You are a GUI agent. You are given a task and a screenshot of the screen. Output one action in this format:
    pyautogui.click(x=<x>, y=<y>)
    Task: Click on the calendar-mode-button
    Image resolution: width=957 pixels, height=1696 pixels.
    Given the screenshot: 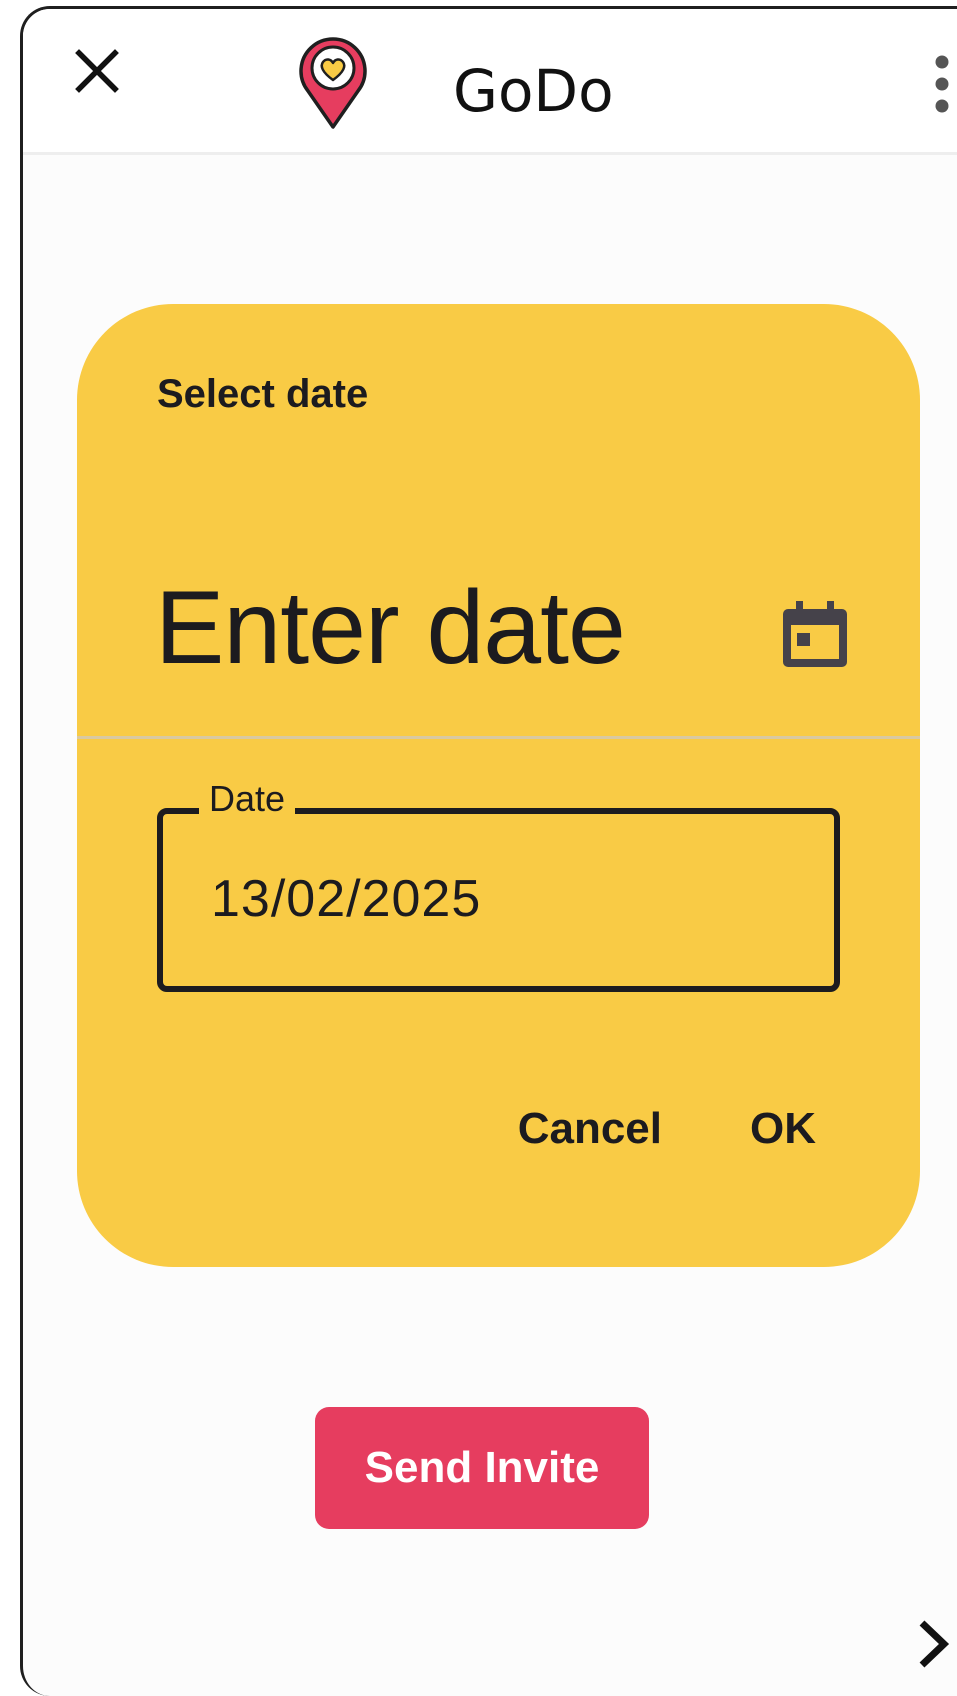 What is the action you would take?
    pyautogui.click(x=815, y=634)
    